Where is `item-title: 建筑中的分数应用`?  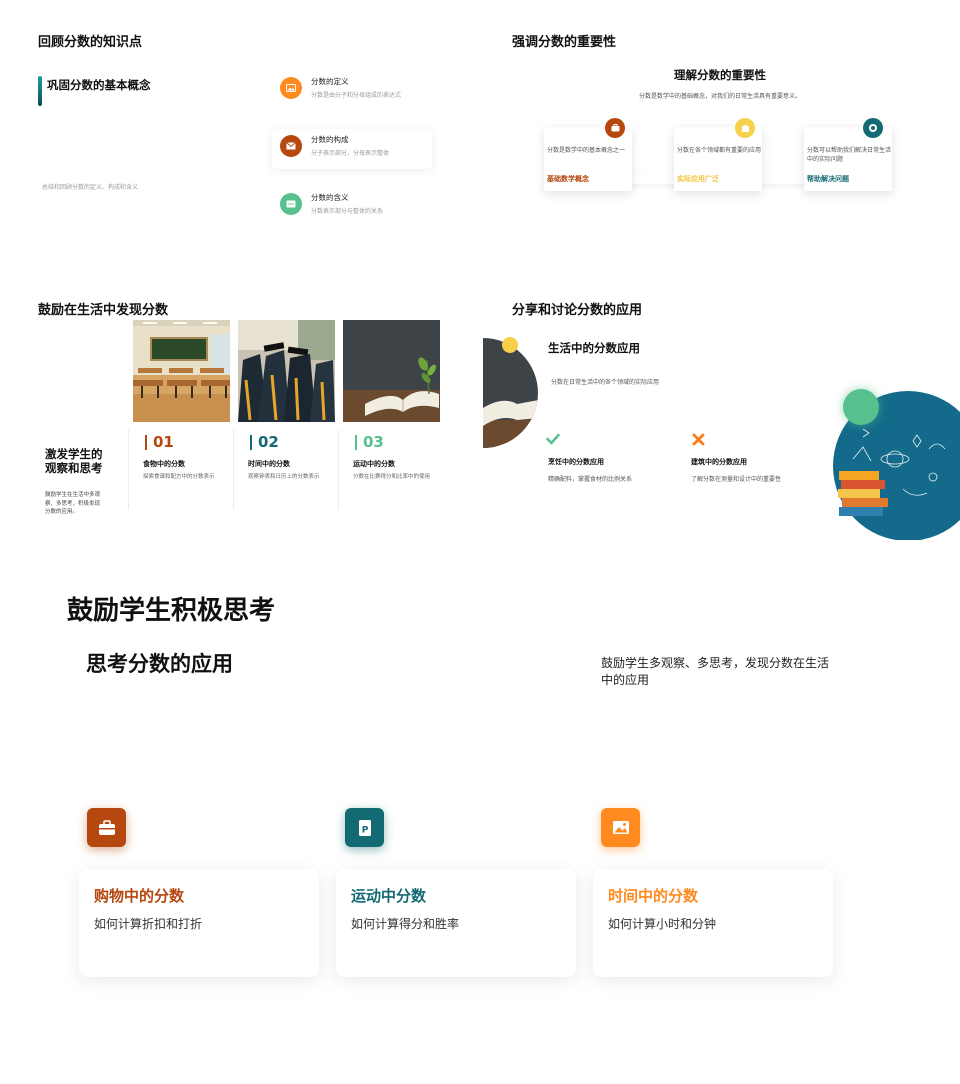 item-title: 建筑中的分数应用 is located at coordinates (719, 462).